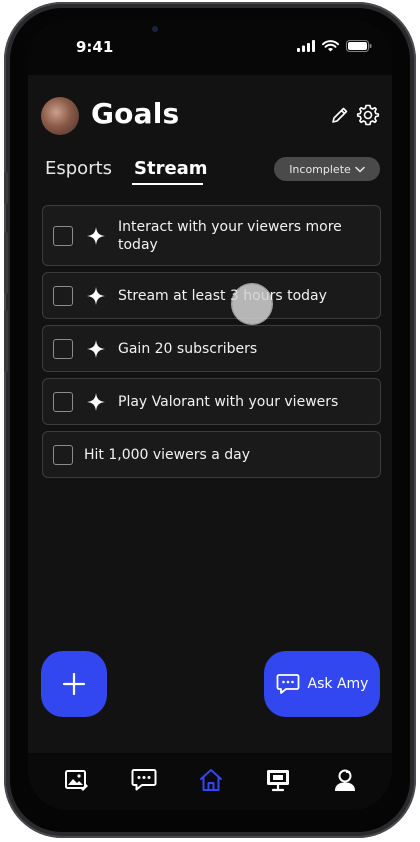 Image resolution: width=420 pixels, height=842 pixels. What do you see at coordinates (76, 780) in the screenshot?
I see `gallery-icon` at bounding box center [76, 780].